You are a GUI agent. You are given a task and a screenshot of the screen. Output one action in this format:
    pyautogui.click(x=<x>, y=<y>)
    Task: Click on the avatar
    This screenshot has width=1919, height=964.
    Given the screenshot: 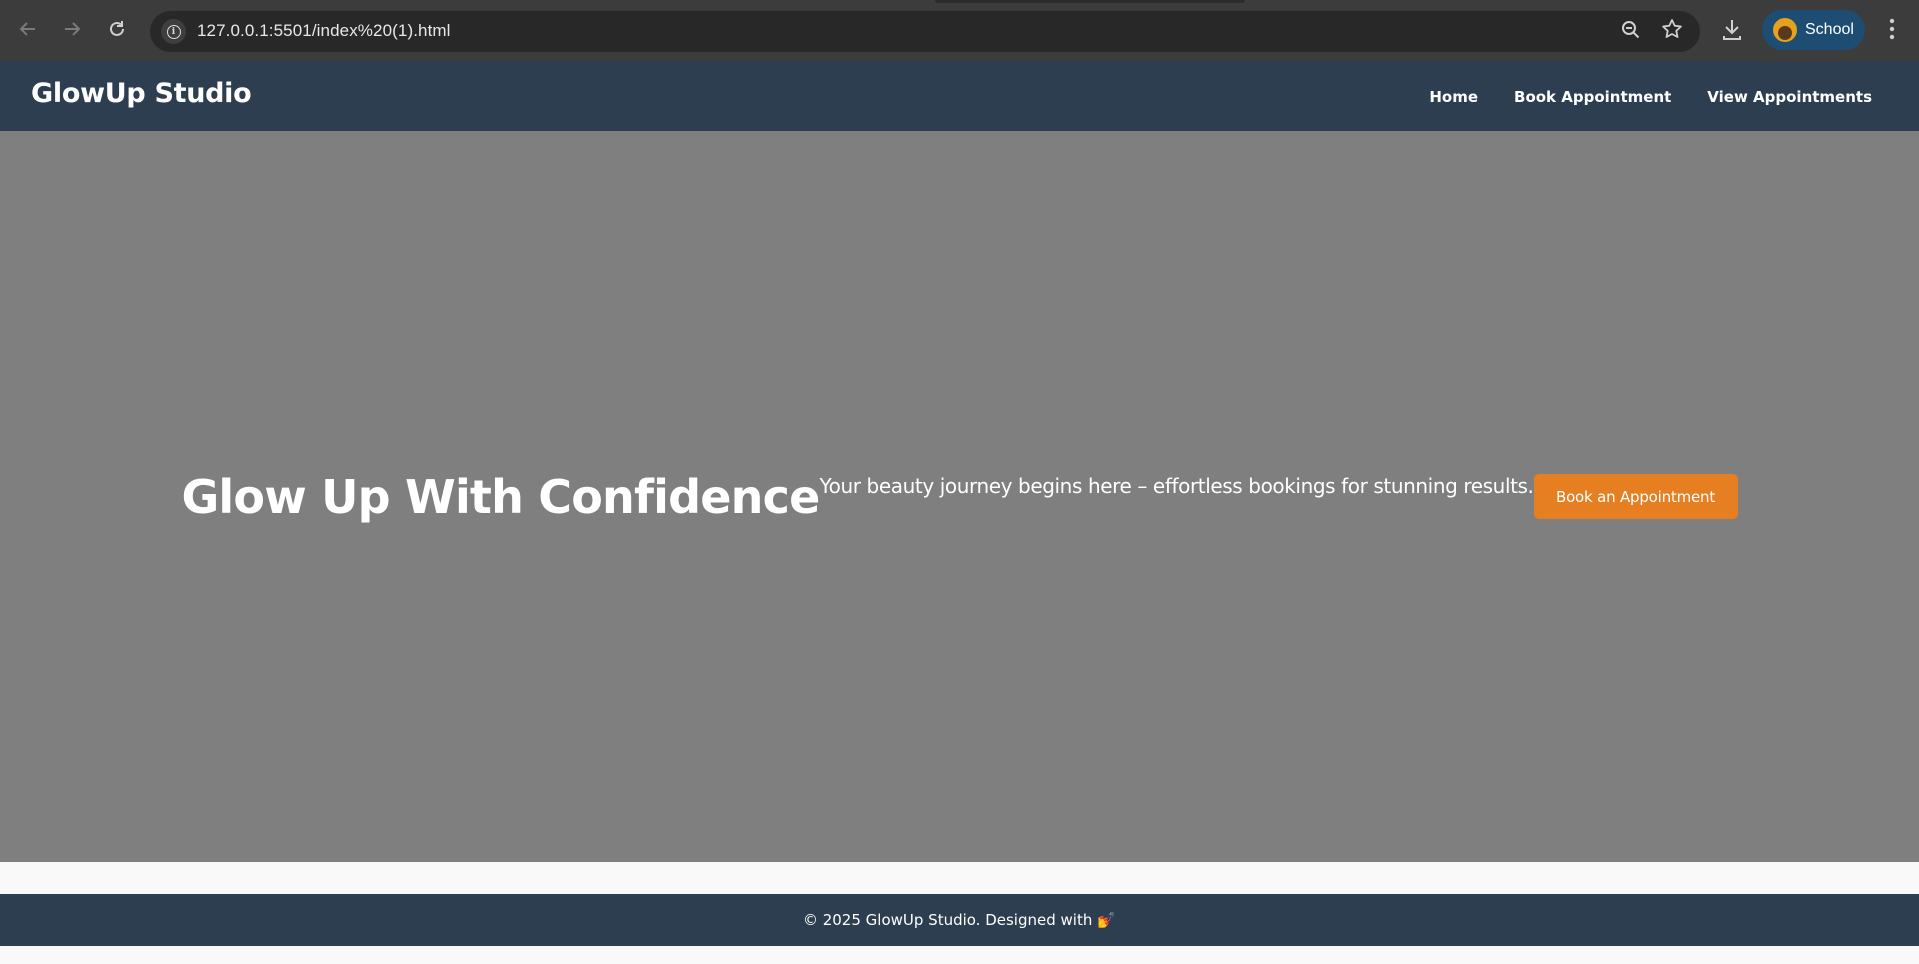 What is the action you would take?
    pyautogui.click(x=1785, y=30)
    